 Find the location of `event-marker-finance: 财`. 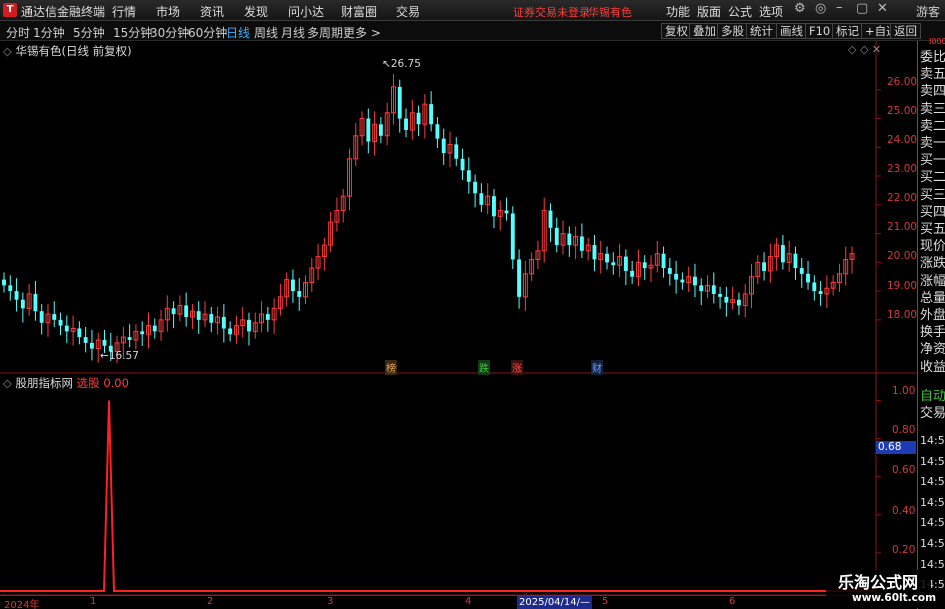

event-marker-finance: 财 is located at coordinates (597, 367).